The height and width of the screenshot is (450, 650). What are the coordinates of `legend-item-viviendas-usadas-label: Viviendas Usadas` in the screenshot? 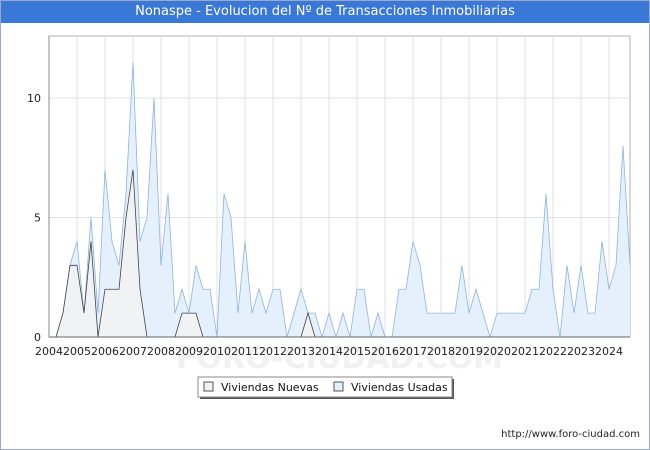 It's located at (399, 387).